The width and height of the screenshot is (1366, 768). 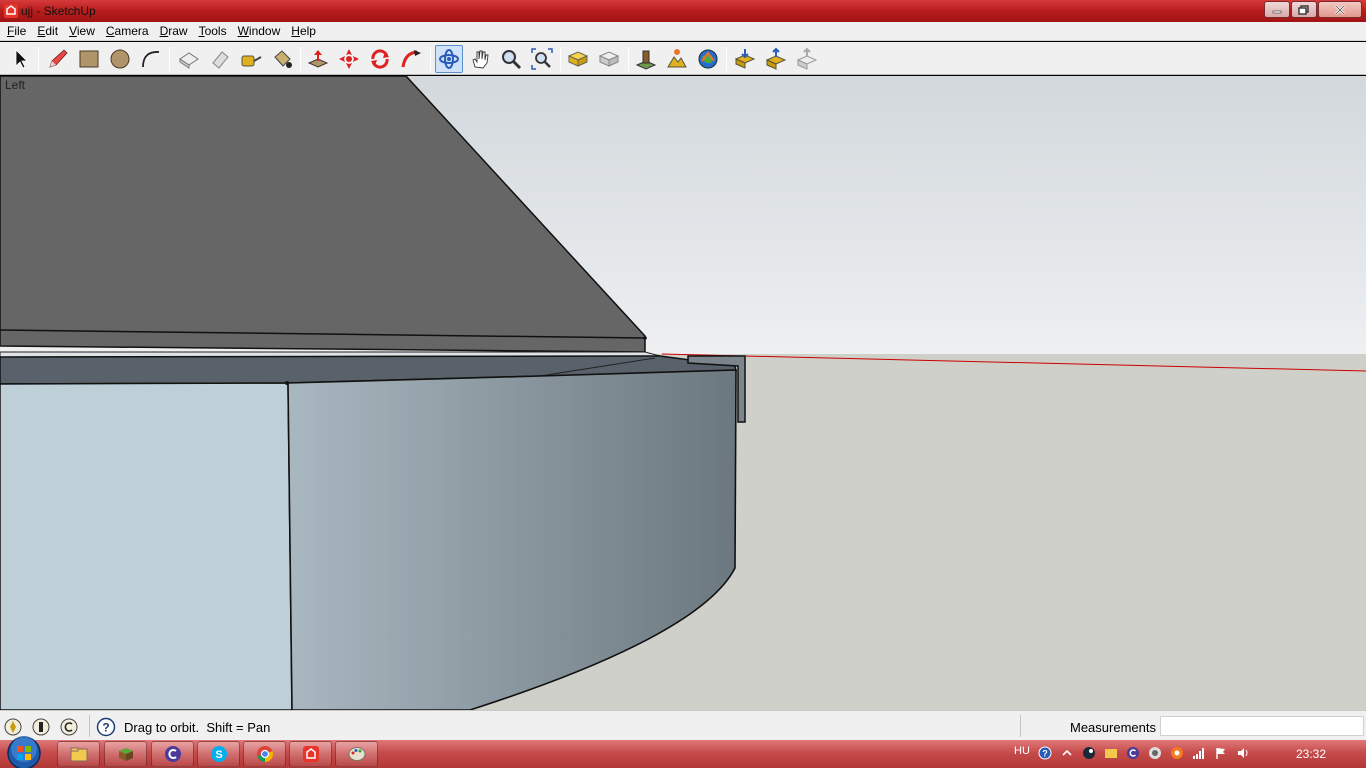 What do you see at coordinates (20, 59) in the screenshot?
I see `select-tool` at bounding box center [20, 59].